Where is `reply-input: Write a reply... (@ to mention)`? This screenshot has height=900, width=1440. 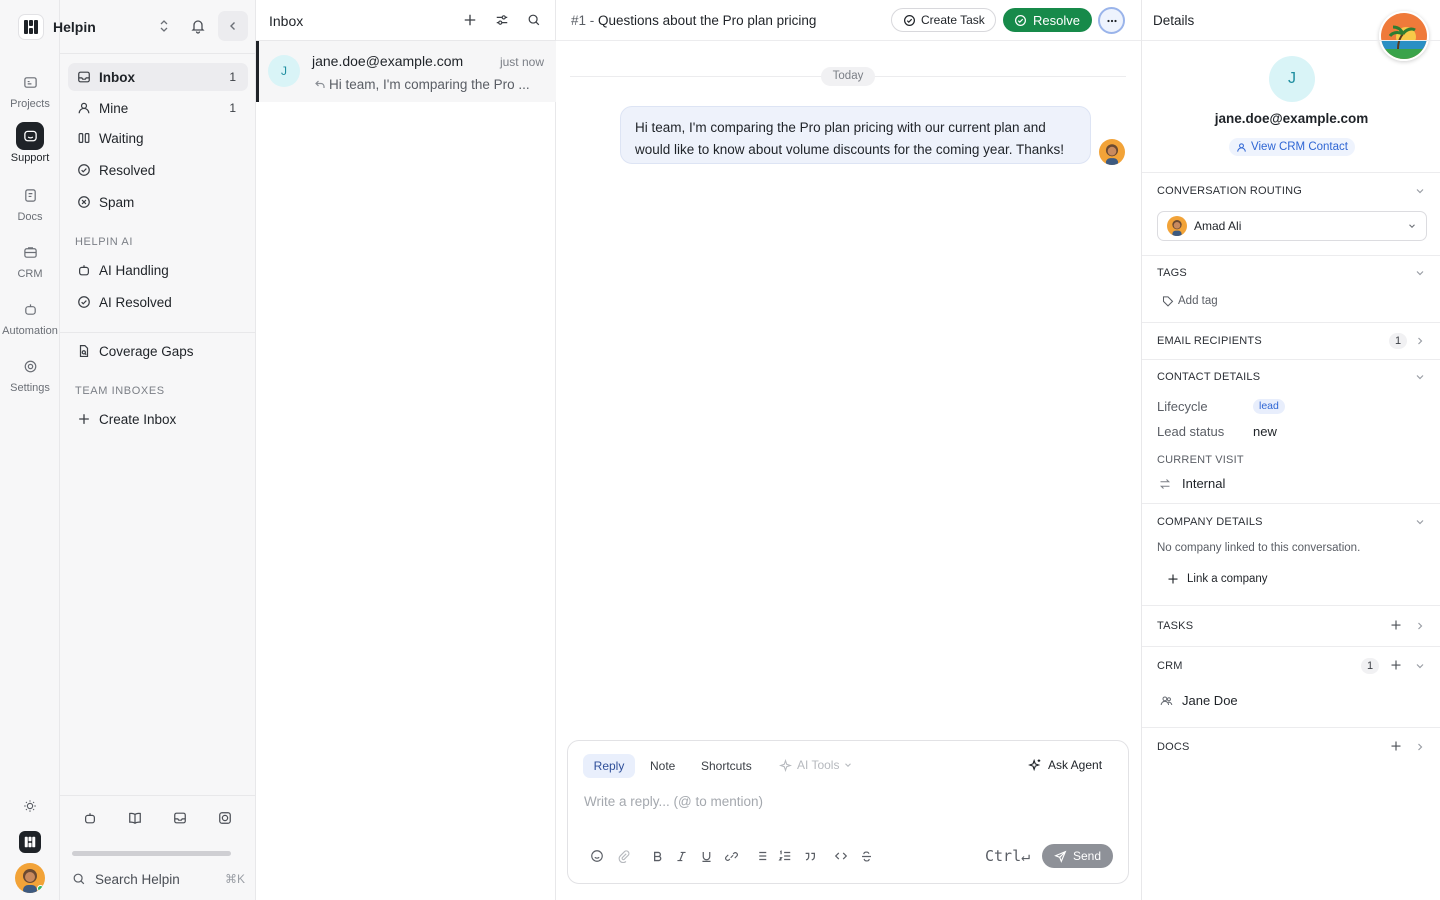
reply-input: Write a reply... (@ to mention) is located at coordinates (849, 801).